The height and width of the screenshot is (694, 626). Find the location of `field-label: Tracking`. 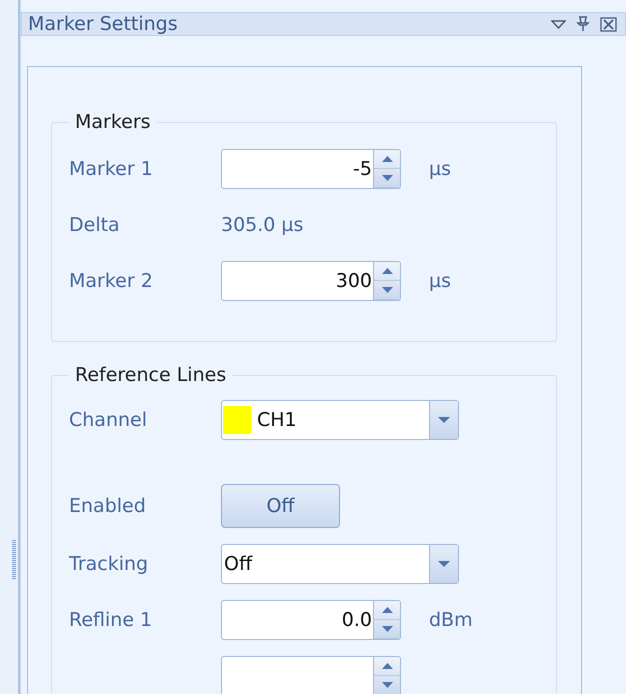

field-label: Tracking is located at coordinates (109, 564).